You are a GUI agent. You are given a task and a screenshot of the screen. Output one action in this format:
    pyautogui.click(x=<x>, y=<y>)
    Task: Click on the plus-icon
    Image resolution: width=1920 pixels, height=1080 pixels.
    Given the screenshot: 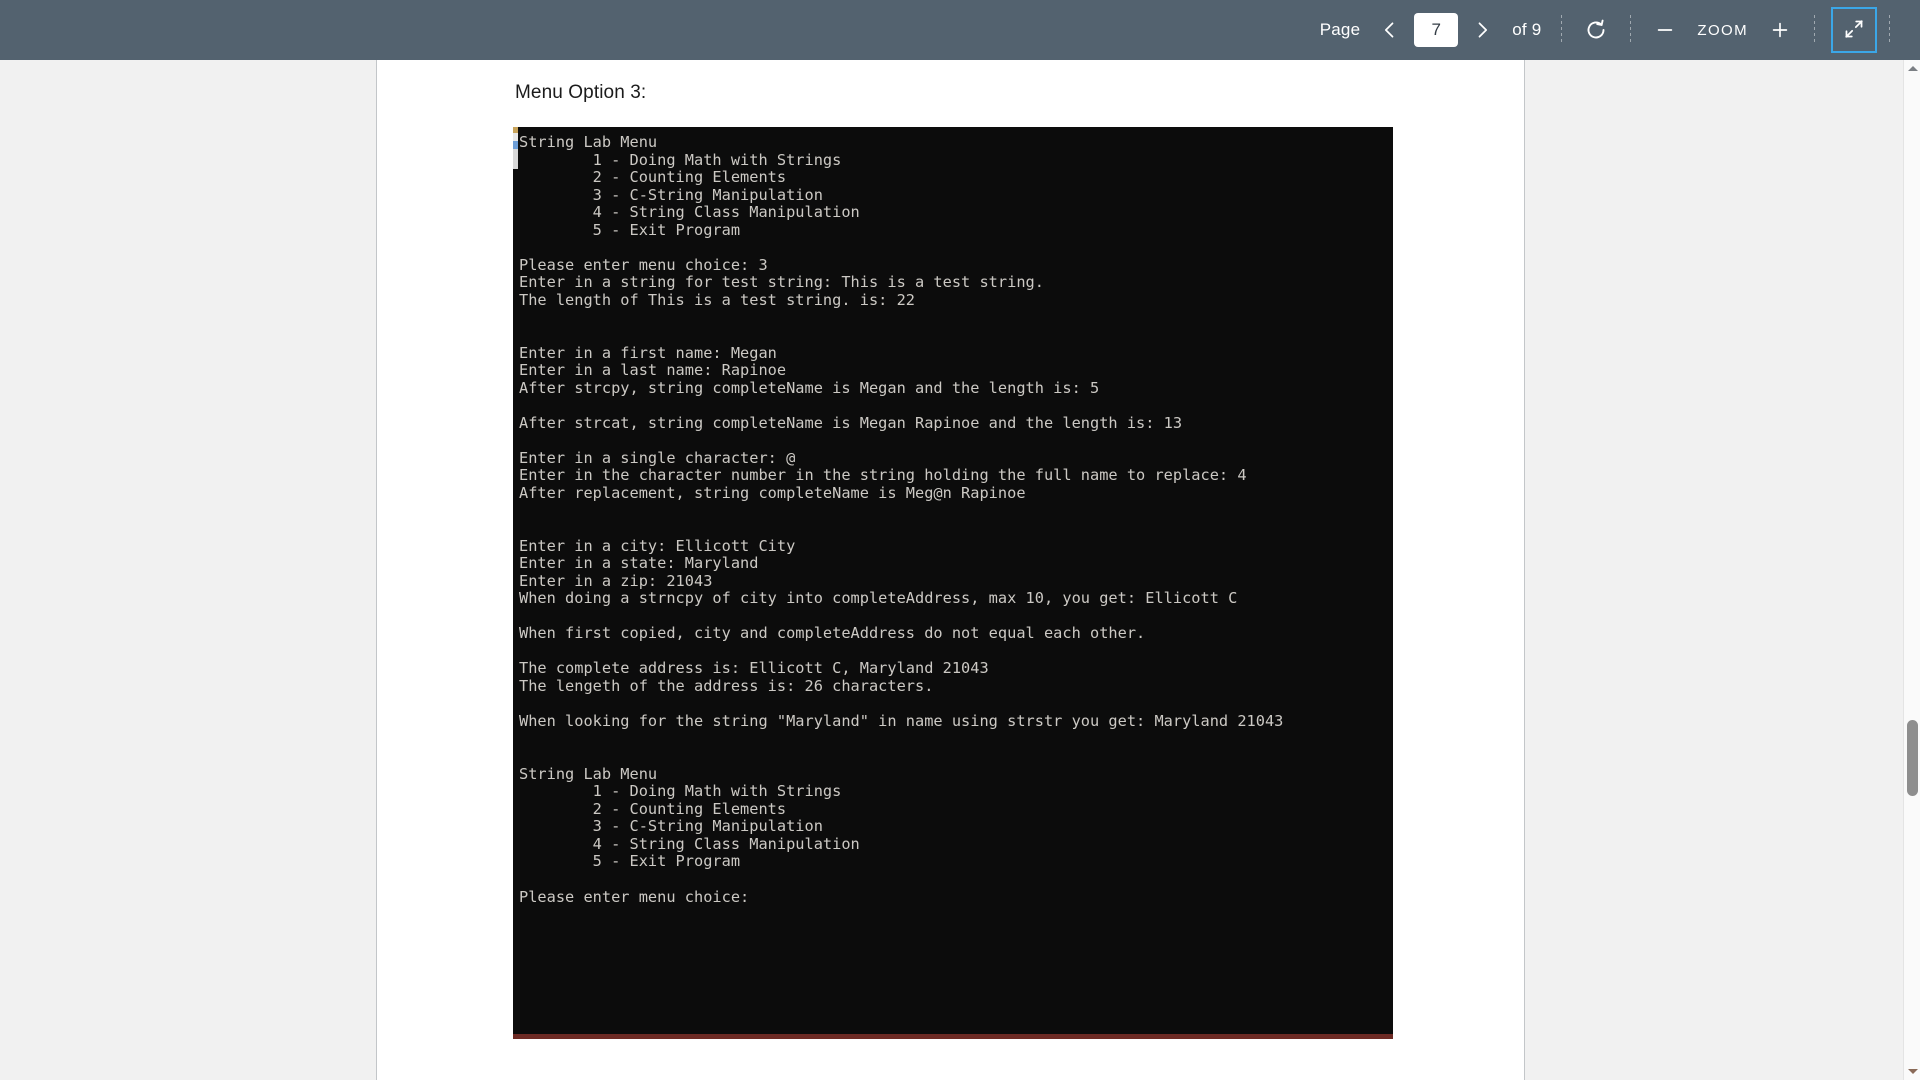 What is the action you would take?
    pyautogui.click(x=1780, y=30)
    